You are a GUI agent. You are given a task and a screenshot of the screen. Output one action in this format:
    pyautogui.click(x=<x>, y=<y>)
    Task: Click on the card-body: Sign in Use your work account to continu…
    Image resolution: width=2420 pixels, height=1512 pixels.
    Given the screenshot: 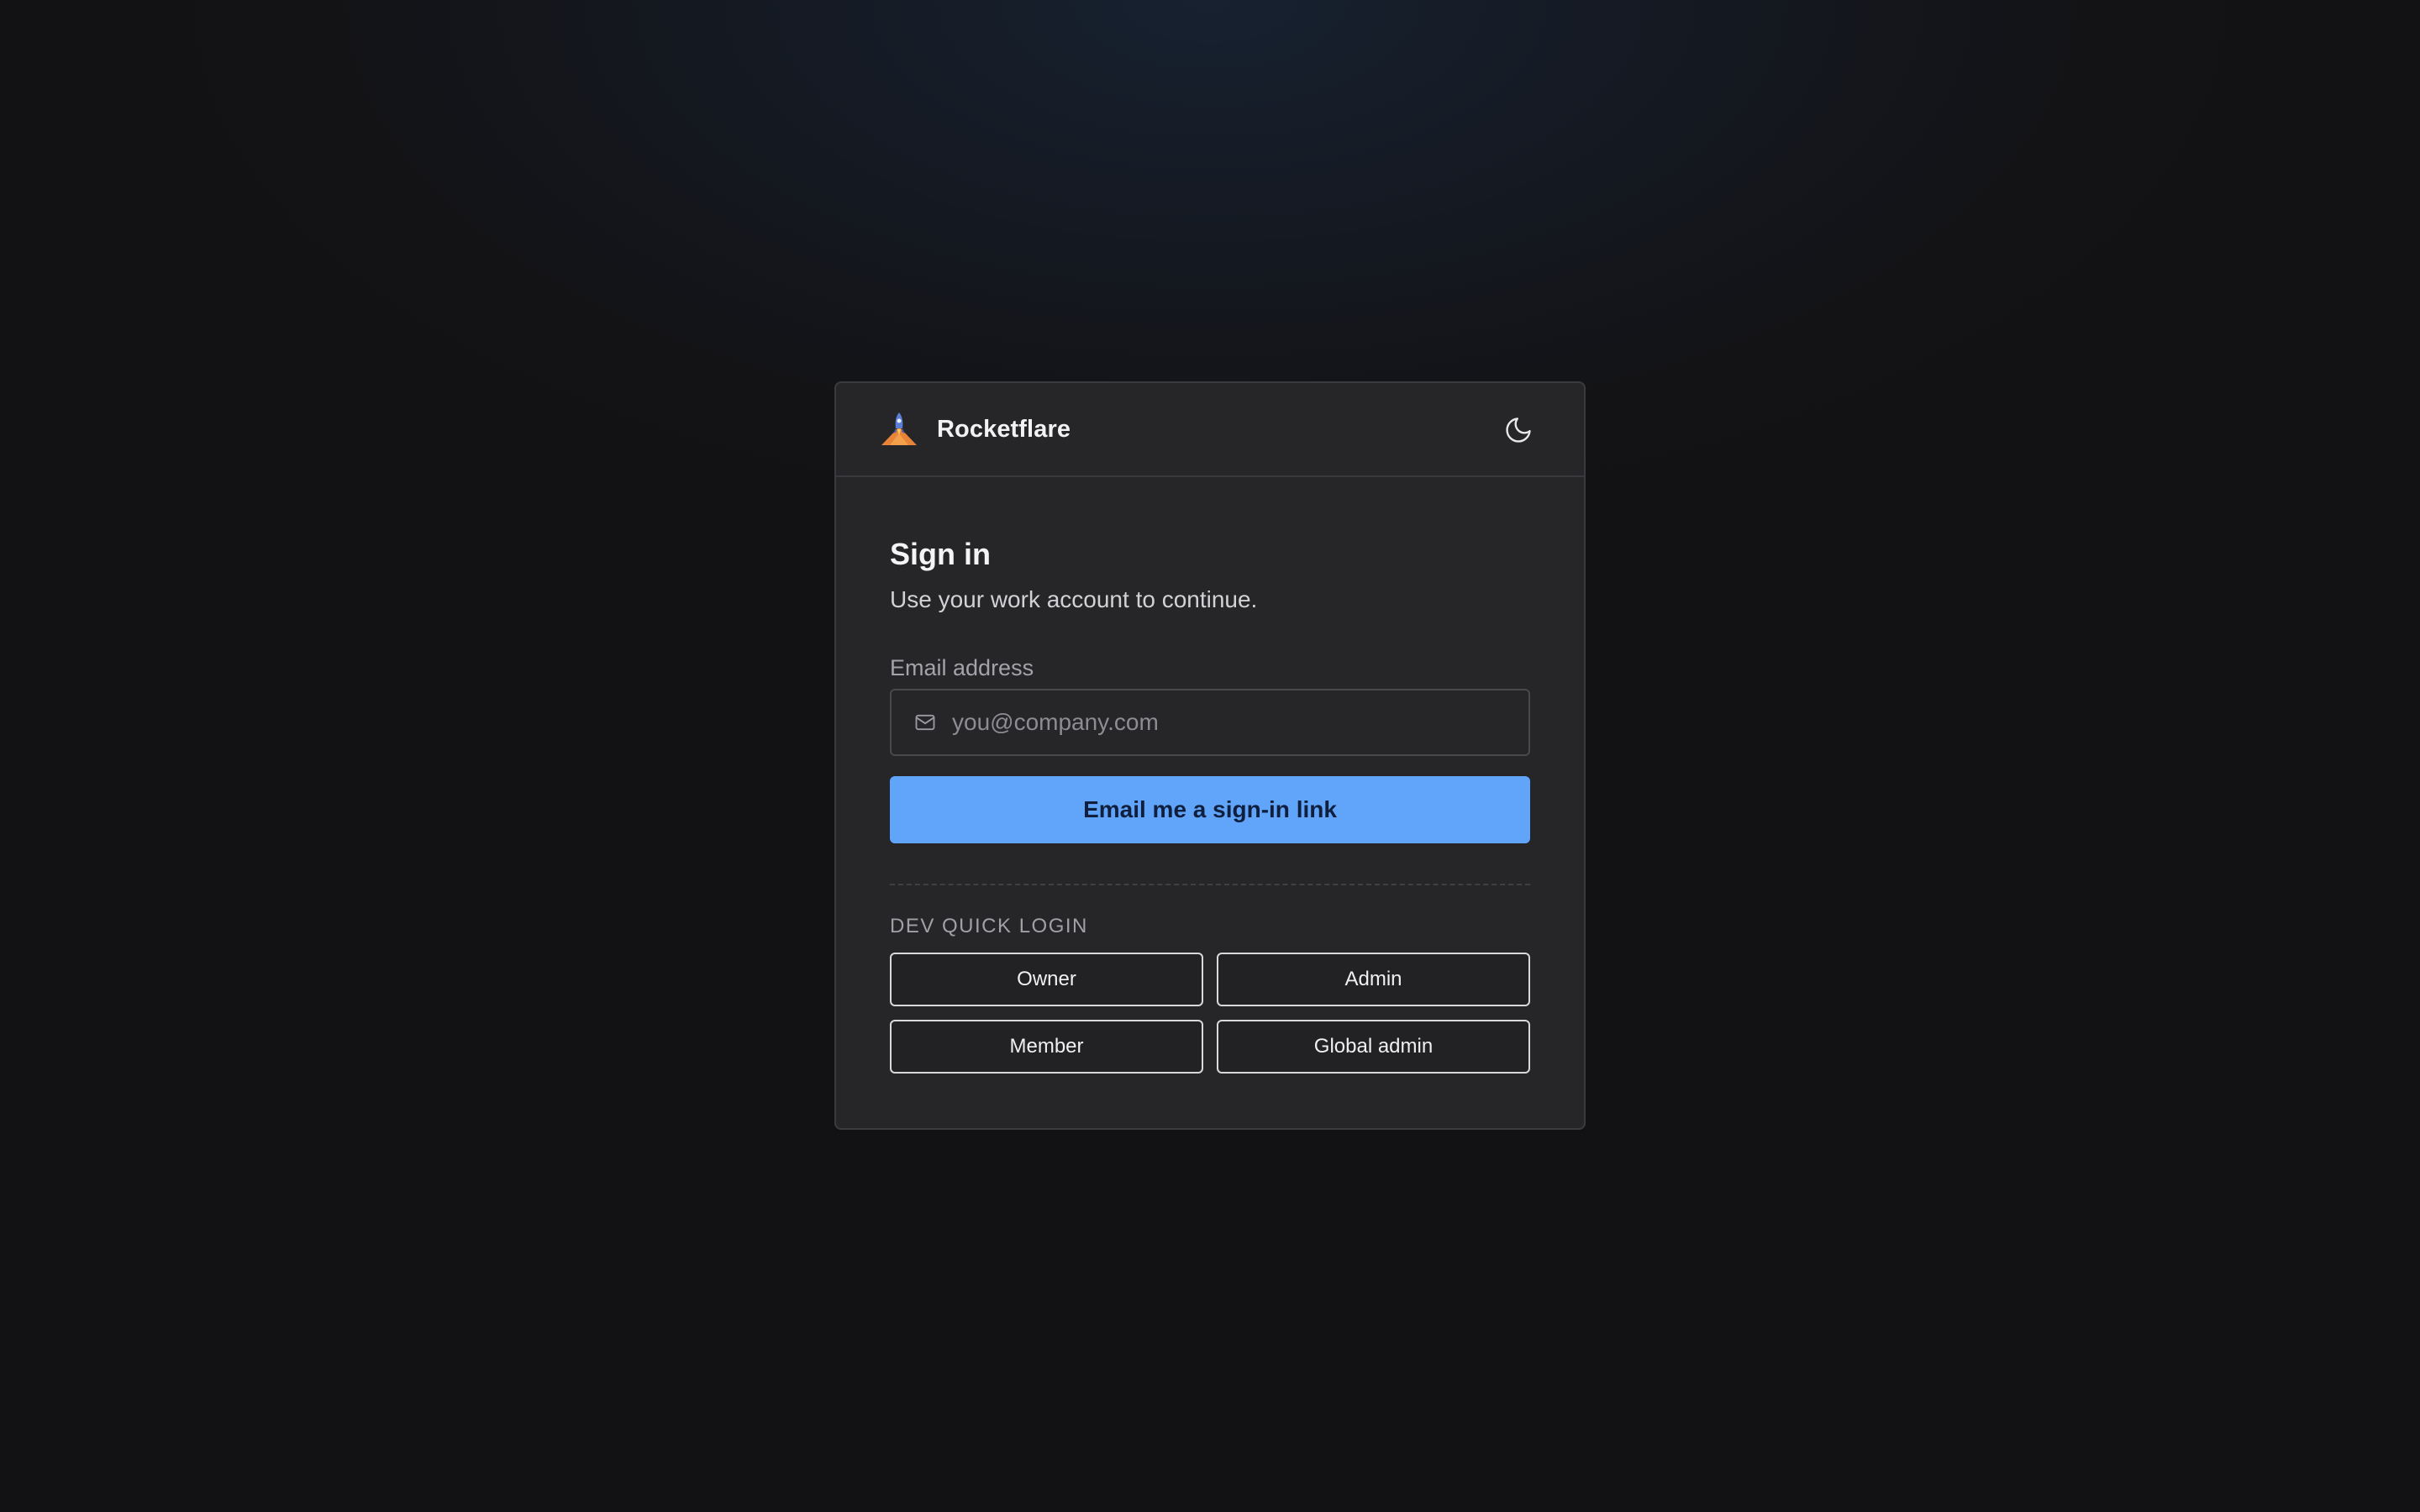 What is the action you would take?
    pyautogui.click(x=1210, y=775)
    